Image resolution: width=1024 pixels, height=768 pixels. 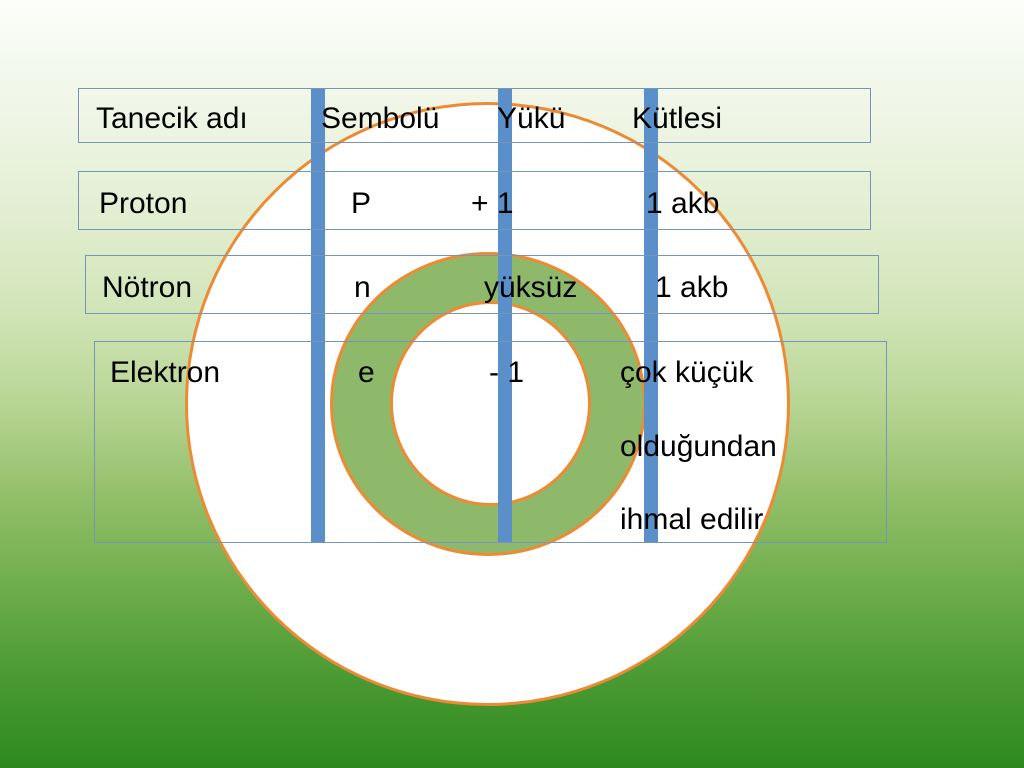 What do you see at coordinates (165, 372) in the screenshot?
I see `cell-elektron-name: Elektron` at bounding box center [165, 372].